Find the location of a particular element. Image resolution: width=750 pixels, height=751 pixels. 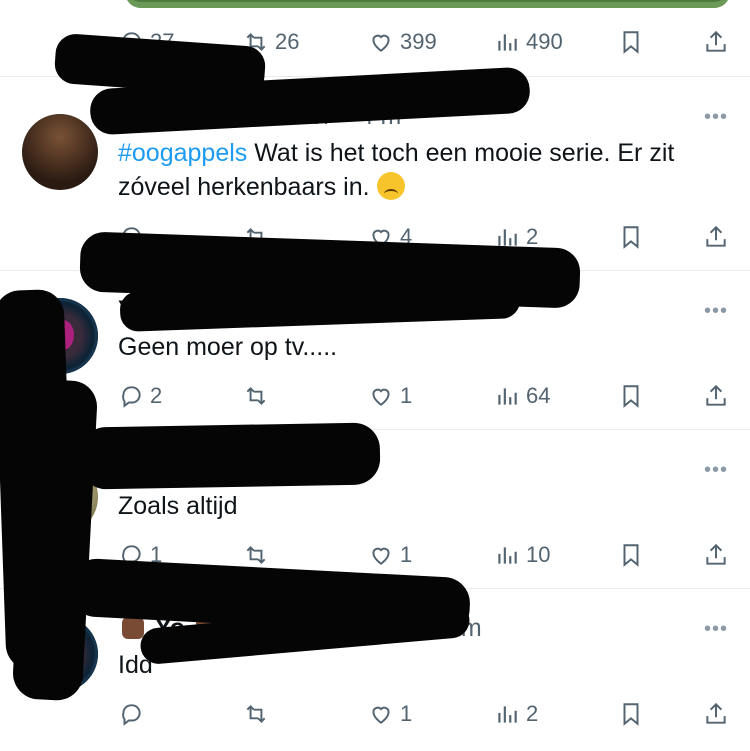

bookmark-icon is located at coordinates (631, 237).